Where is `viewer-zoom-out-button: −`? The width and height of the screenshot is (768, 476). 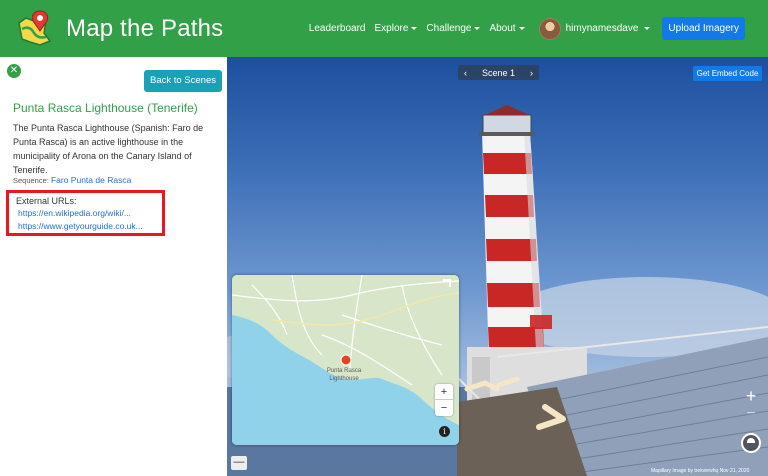 viewer-zoom-out-button: − is located at coordinates (751, 414).